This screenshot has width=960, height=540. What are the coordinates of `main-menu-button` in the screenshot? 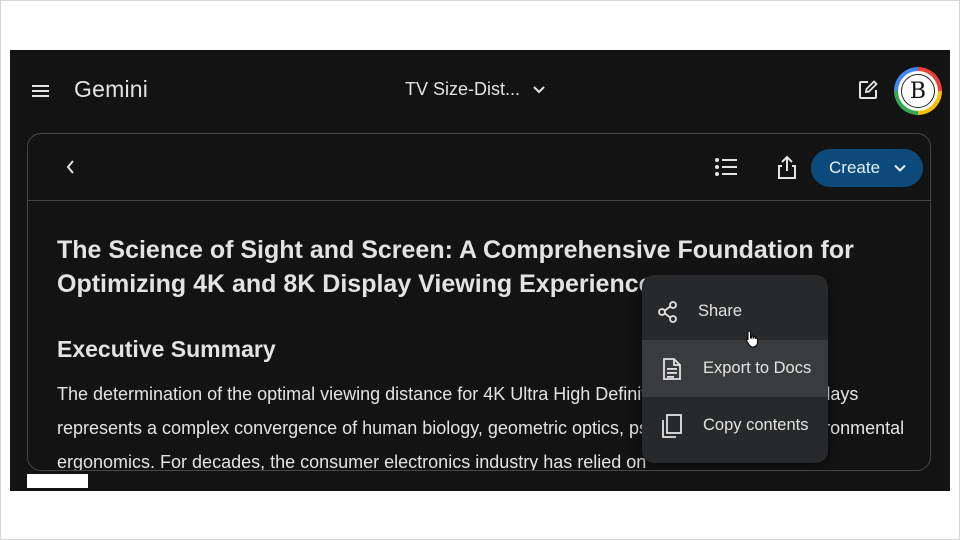 It's located at (41, 91).